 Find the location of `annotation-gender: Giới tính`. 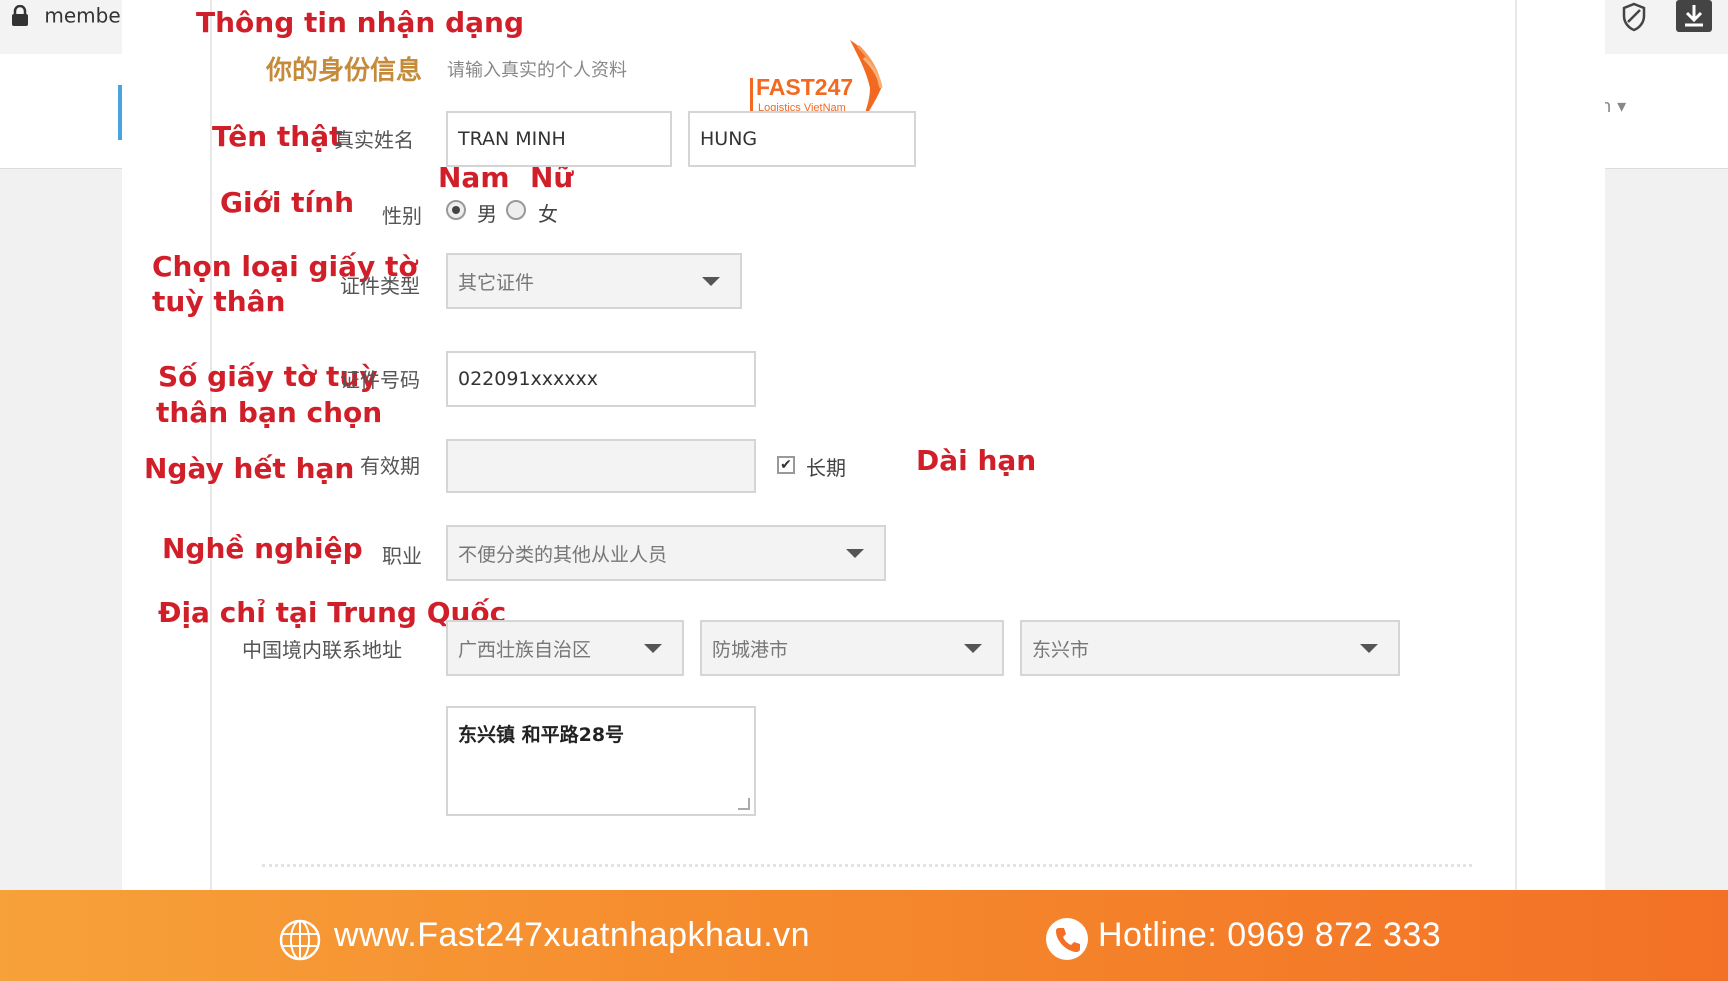

annotation-gender: Giới tính is located at coordinates (287, 202).